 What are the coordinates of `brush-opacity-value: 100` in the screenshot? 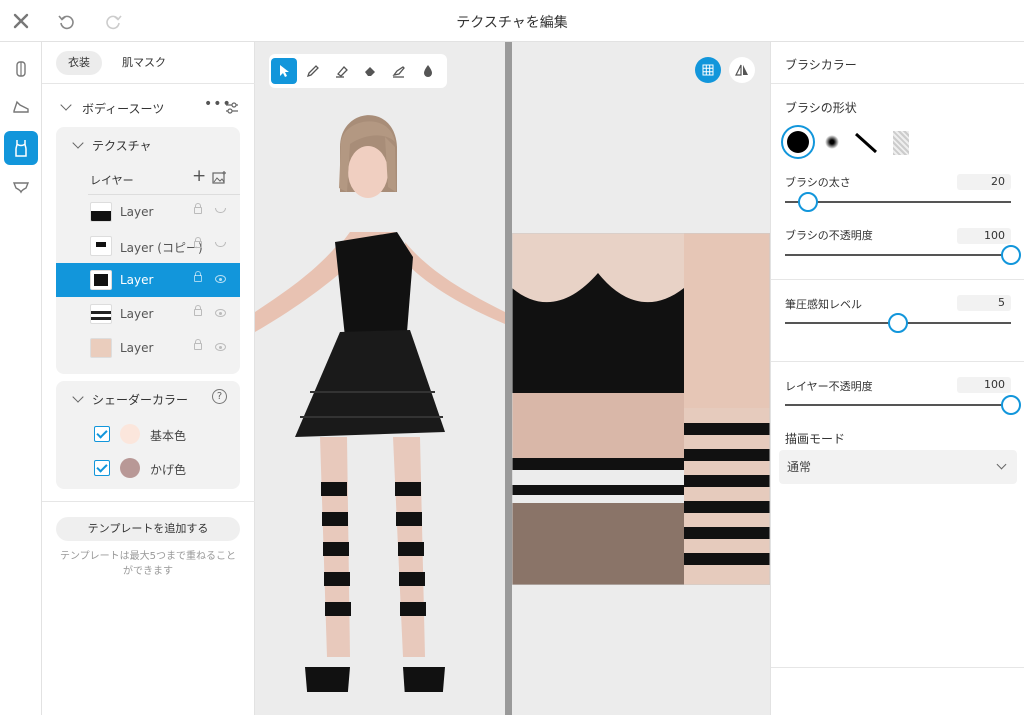 It's located at (984, 236).